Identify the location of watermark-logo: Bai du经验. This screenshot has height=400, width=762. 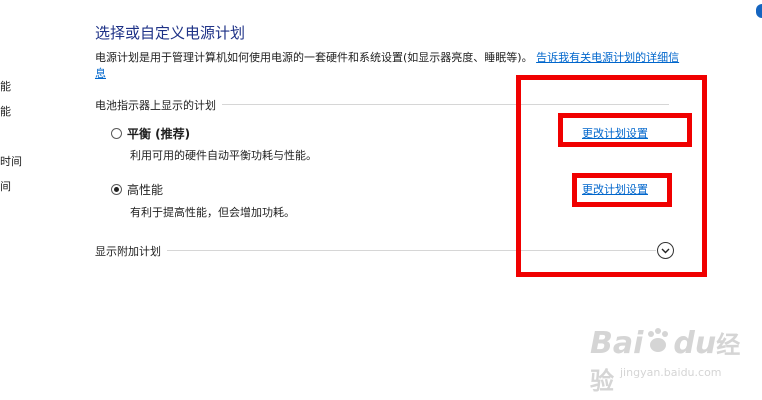
(665, 360).